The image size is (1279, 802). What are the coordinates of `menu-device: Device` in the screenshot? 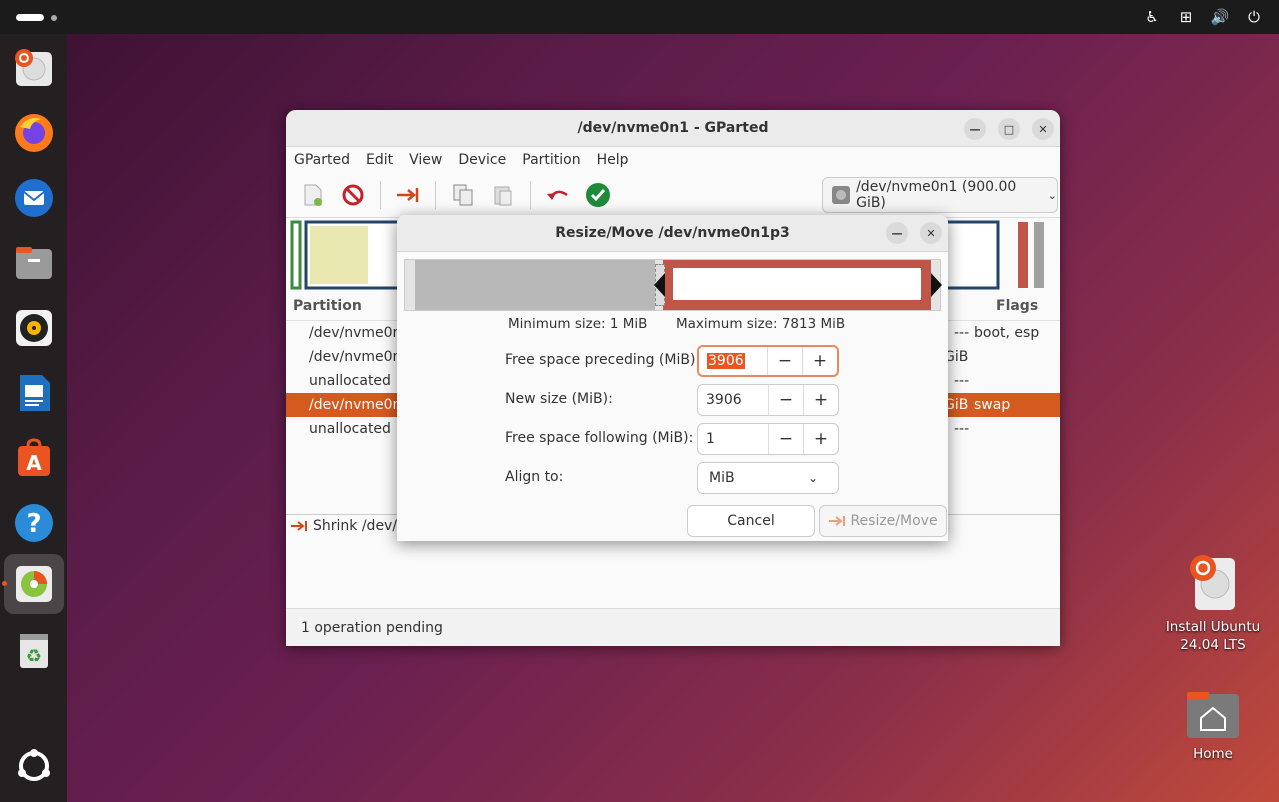 It's located at (482, 160).